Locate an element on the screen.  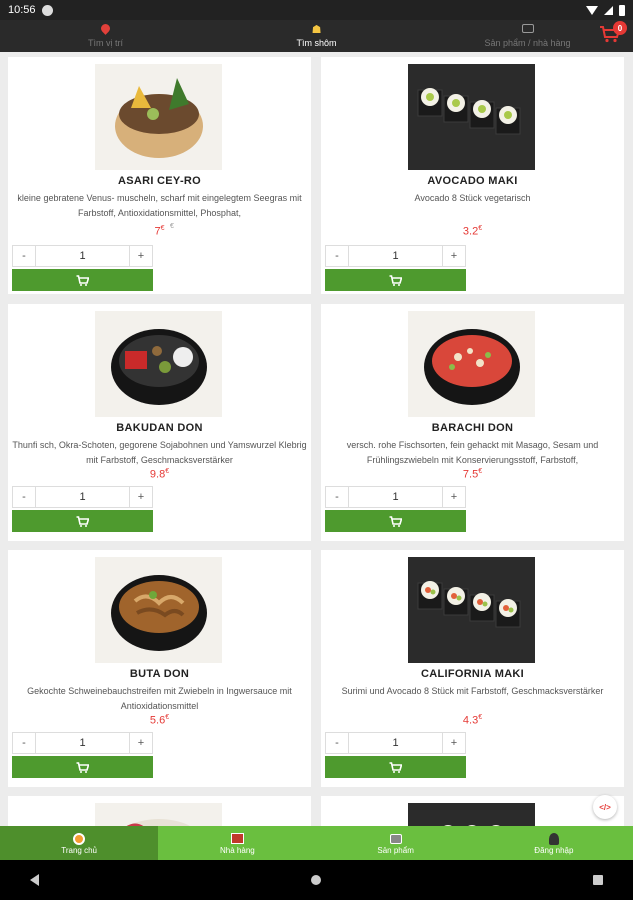
price-note: € is located at coordinates (172, 226).